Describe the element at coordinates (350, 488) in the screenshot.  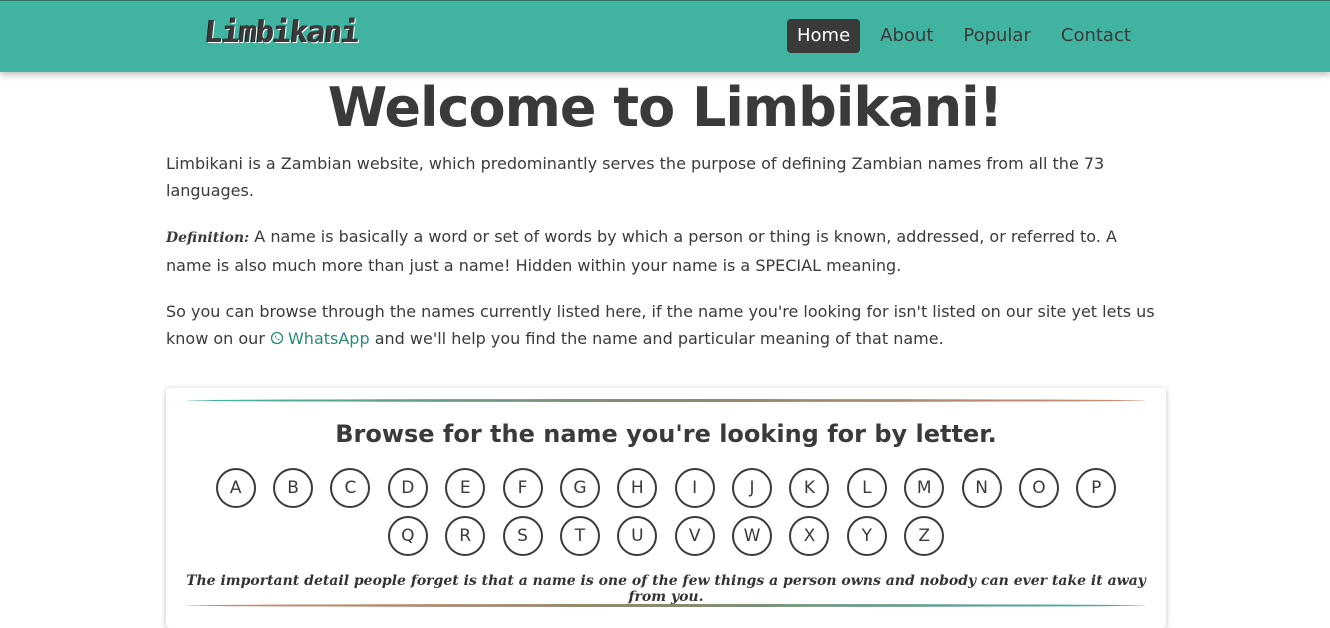
I see `letter-button-c: C` at that location.